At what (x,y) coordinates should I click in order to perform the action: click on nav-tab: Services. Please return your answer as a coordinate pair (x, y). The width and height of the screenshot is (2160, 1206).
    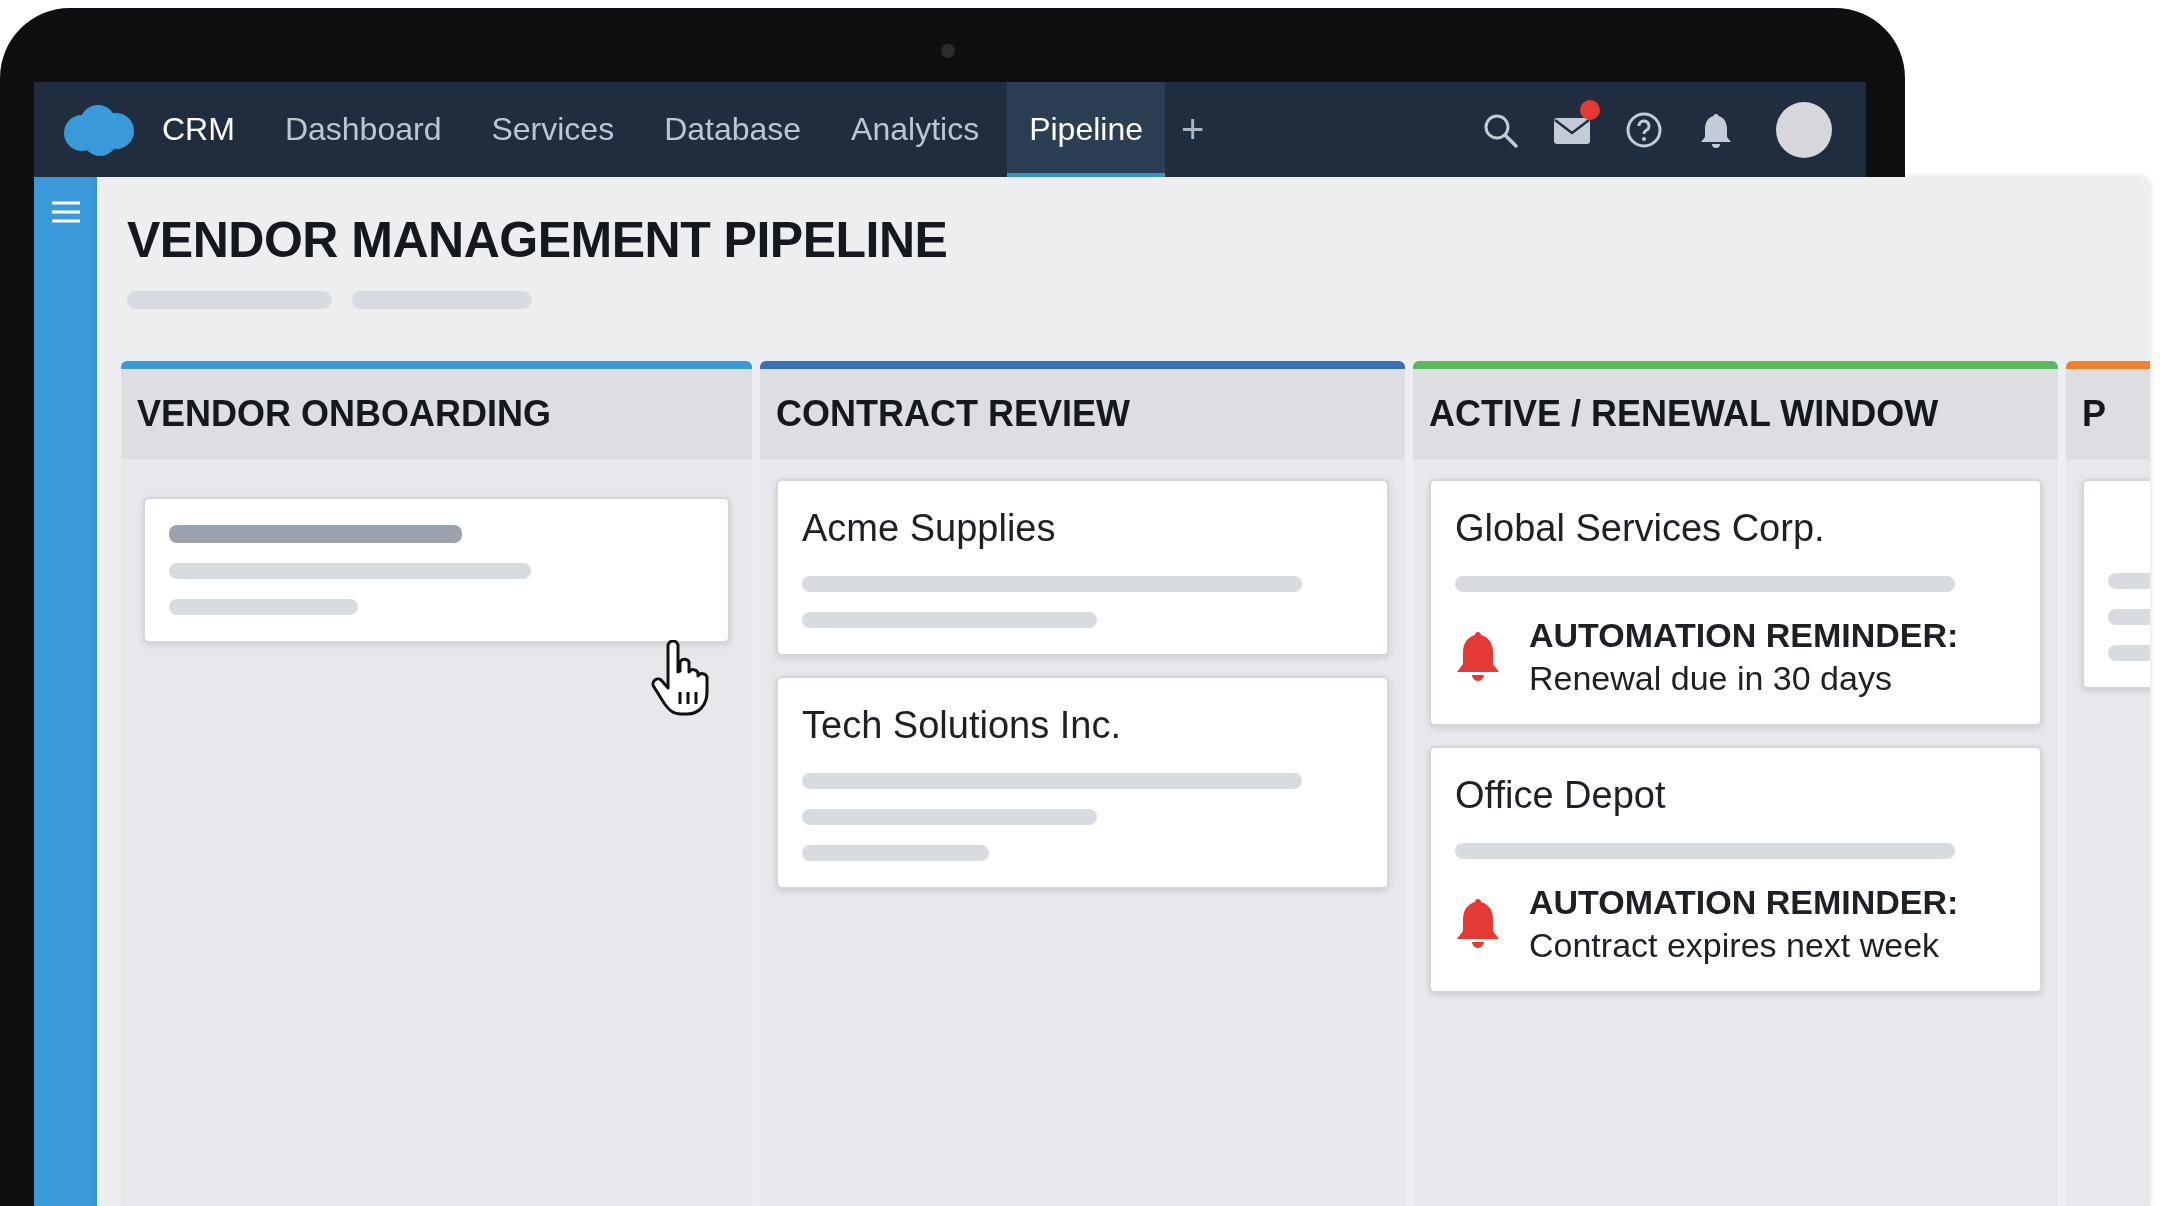
    Looking at the image, I should click on (553, 129).